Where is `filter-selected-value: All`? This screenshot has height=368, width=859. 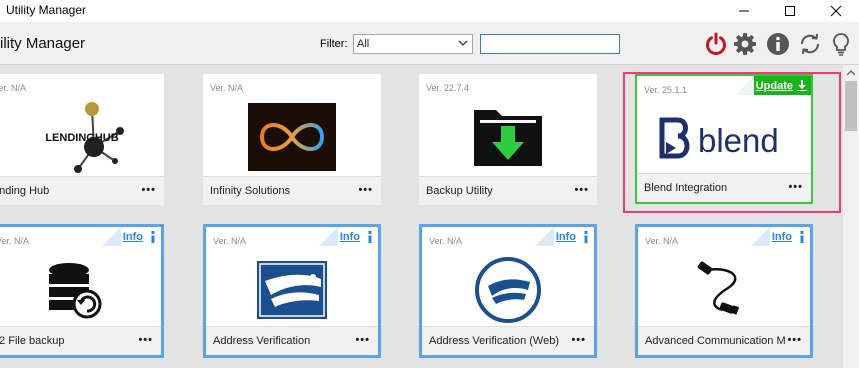
filter-selected-value: All is located at coordinates (363, 44).